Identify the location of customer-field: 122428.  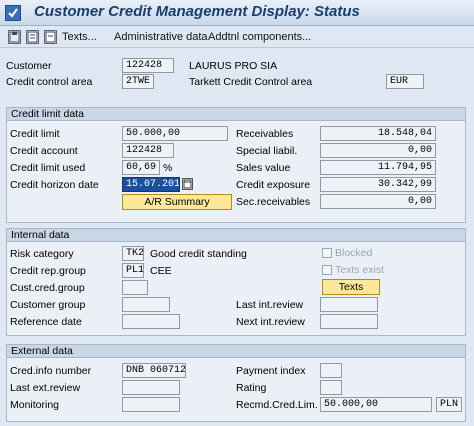
(148, 65).